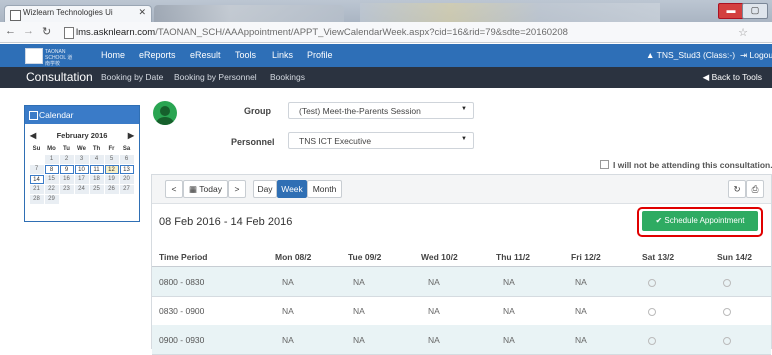 The width and height of the screenshot is (772, 355). Describe the element at coordinates (81, 149) in the screenshot. I see `weekday-header: We` at that location.